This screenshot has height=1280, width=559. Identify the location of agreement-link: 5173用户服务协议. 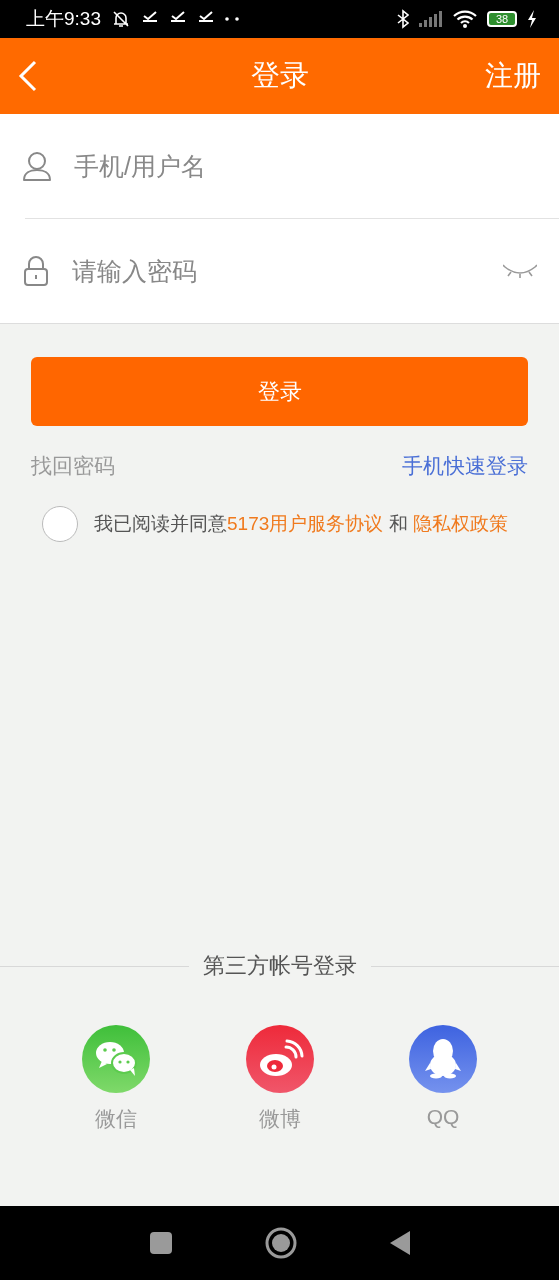
(305, 523).